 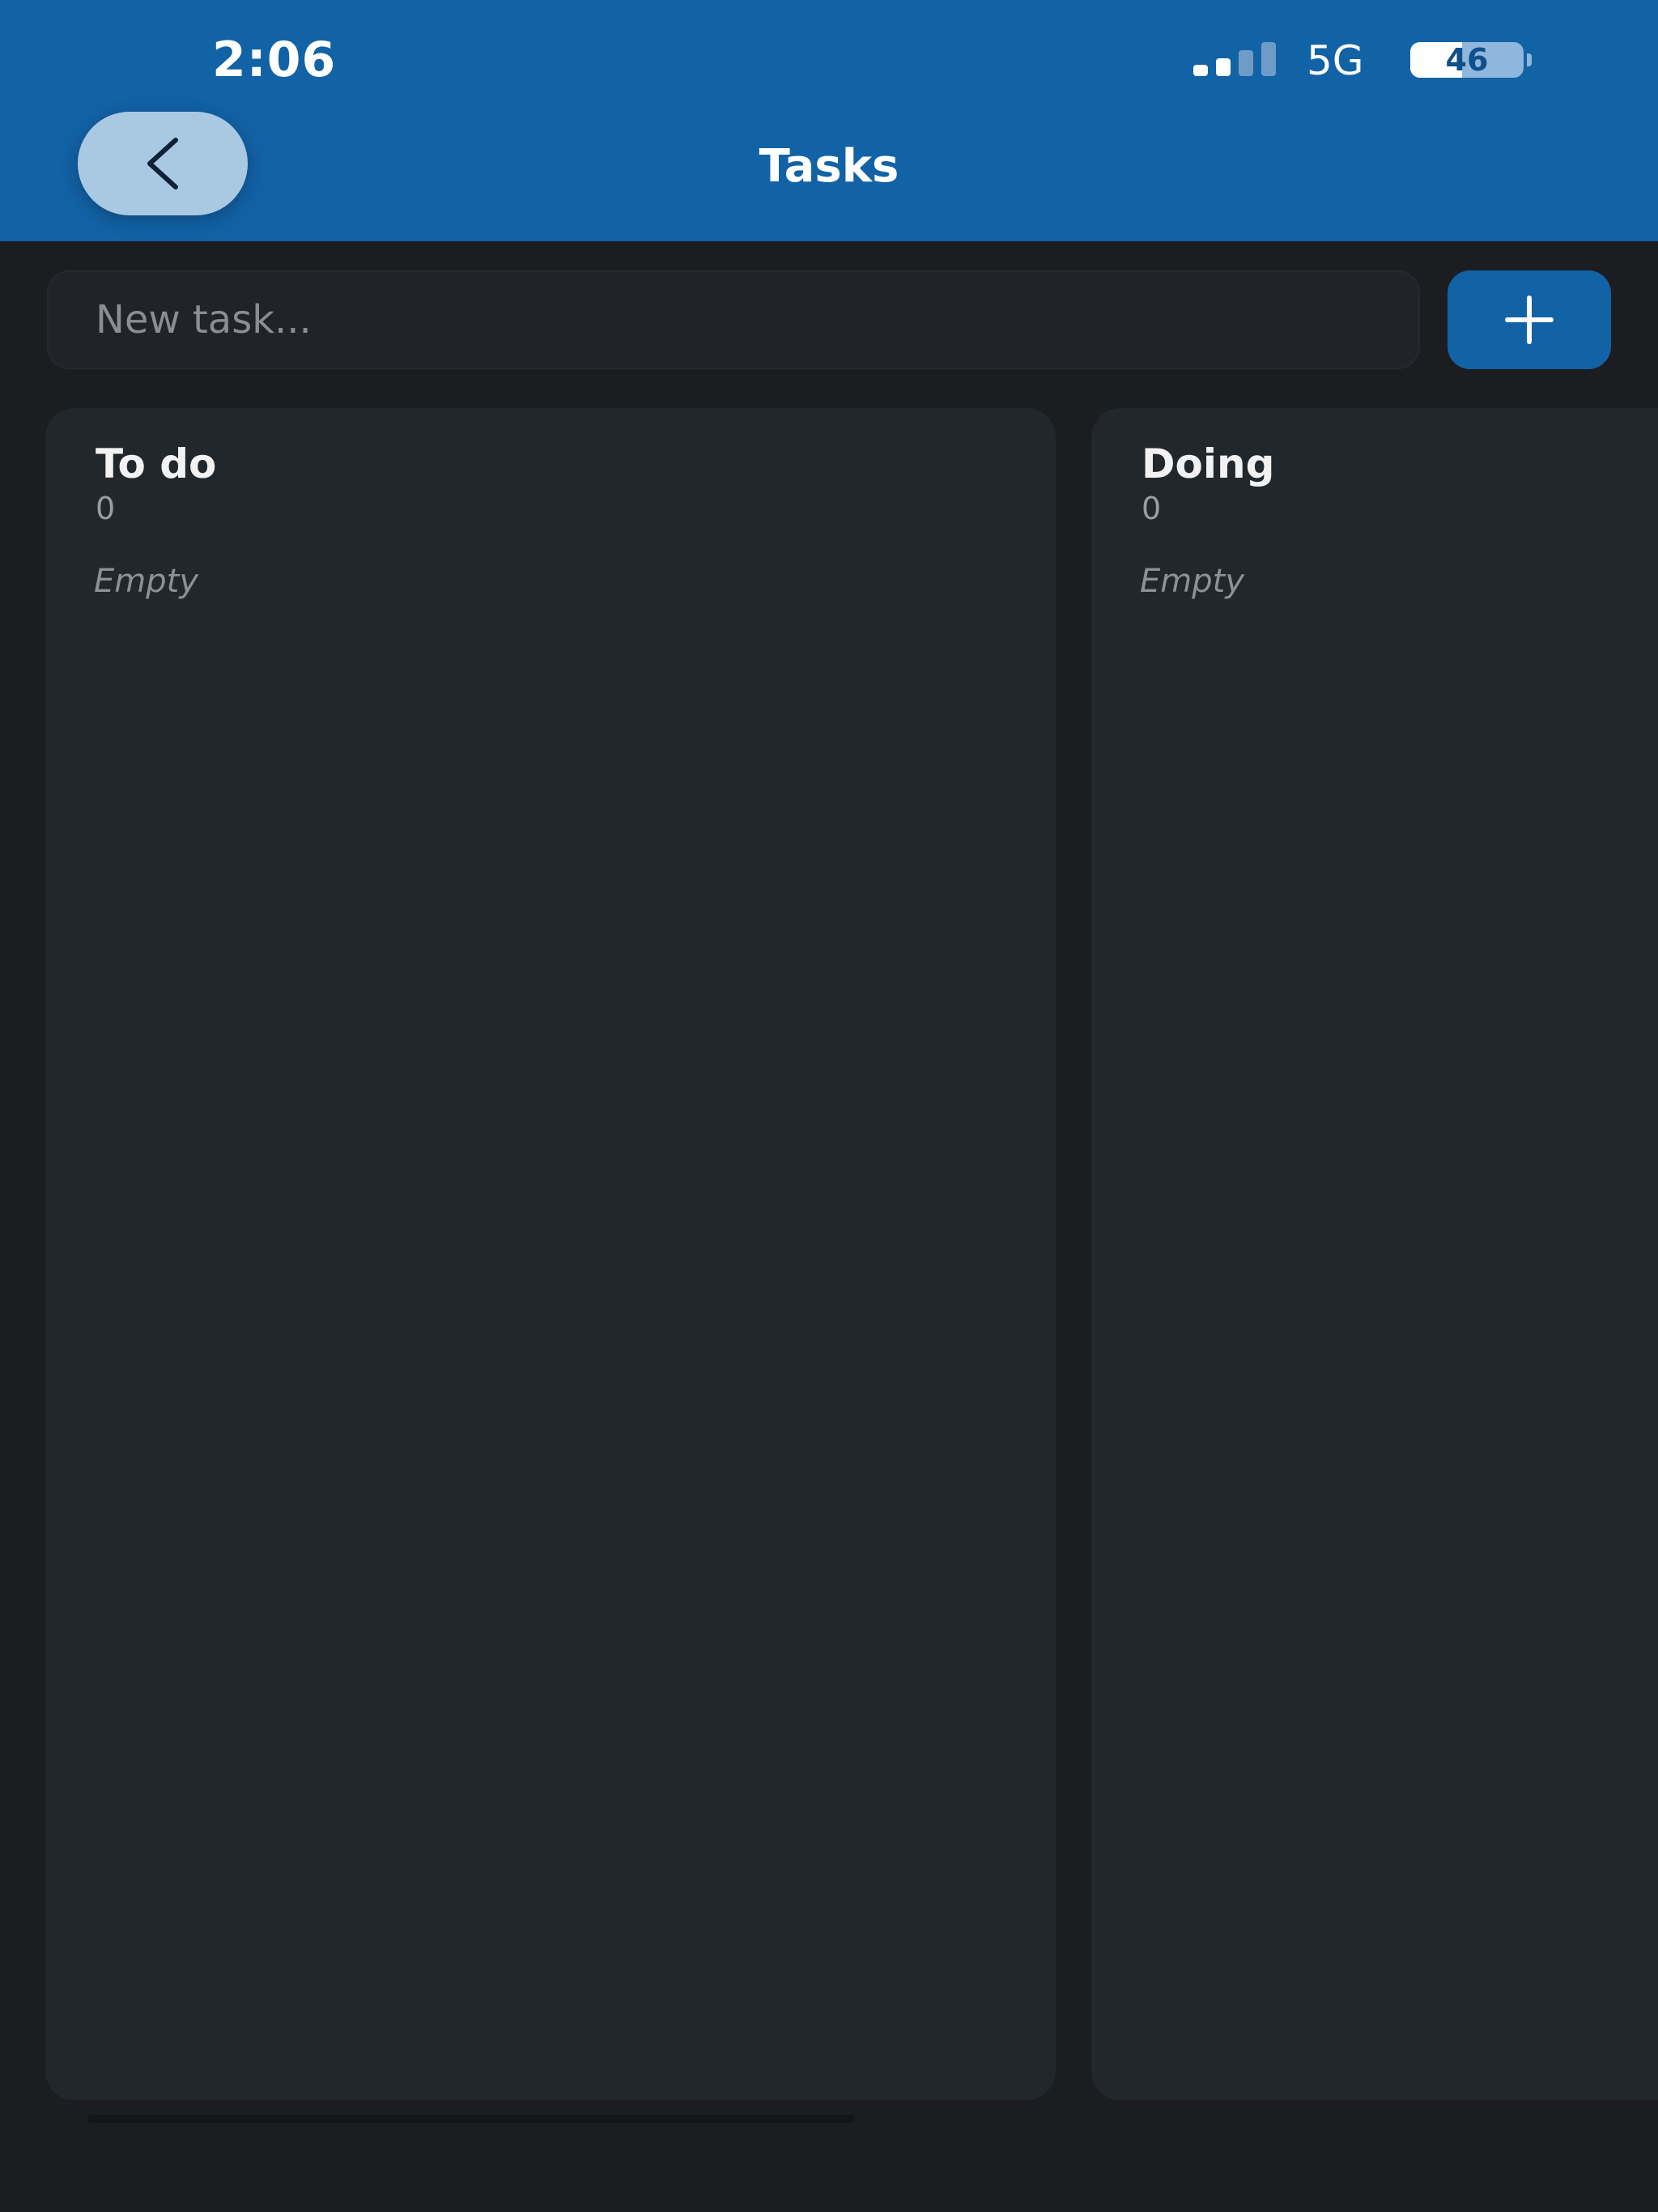 I want to click on column-title: To do, so click(x=156, y=464).